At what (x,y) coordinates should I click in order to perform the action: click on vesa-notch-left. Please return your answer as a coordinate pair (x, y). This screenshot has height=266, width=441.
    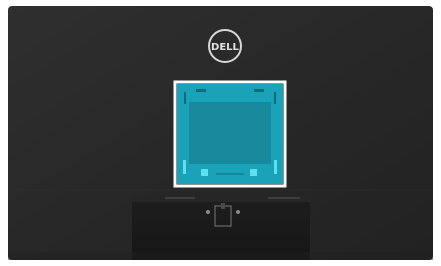
    Looking at the image, I should click on (201, 90).